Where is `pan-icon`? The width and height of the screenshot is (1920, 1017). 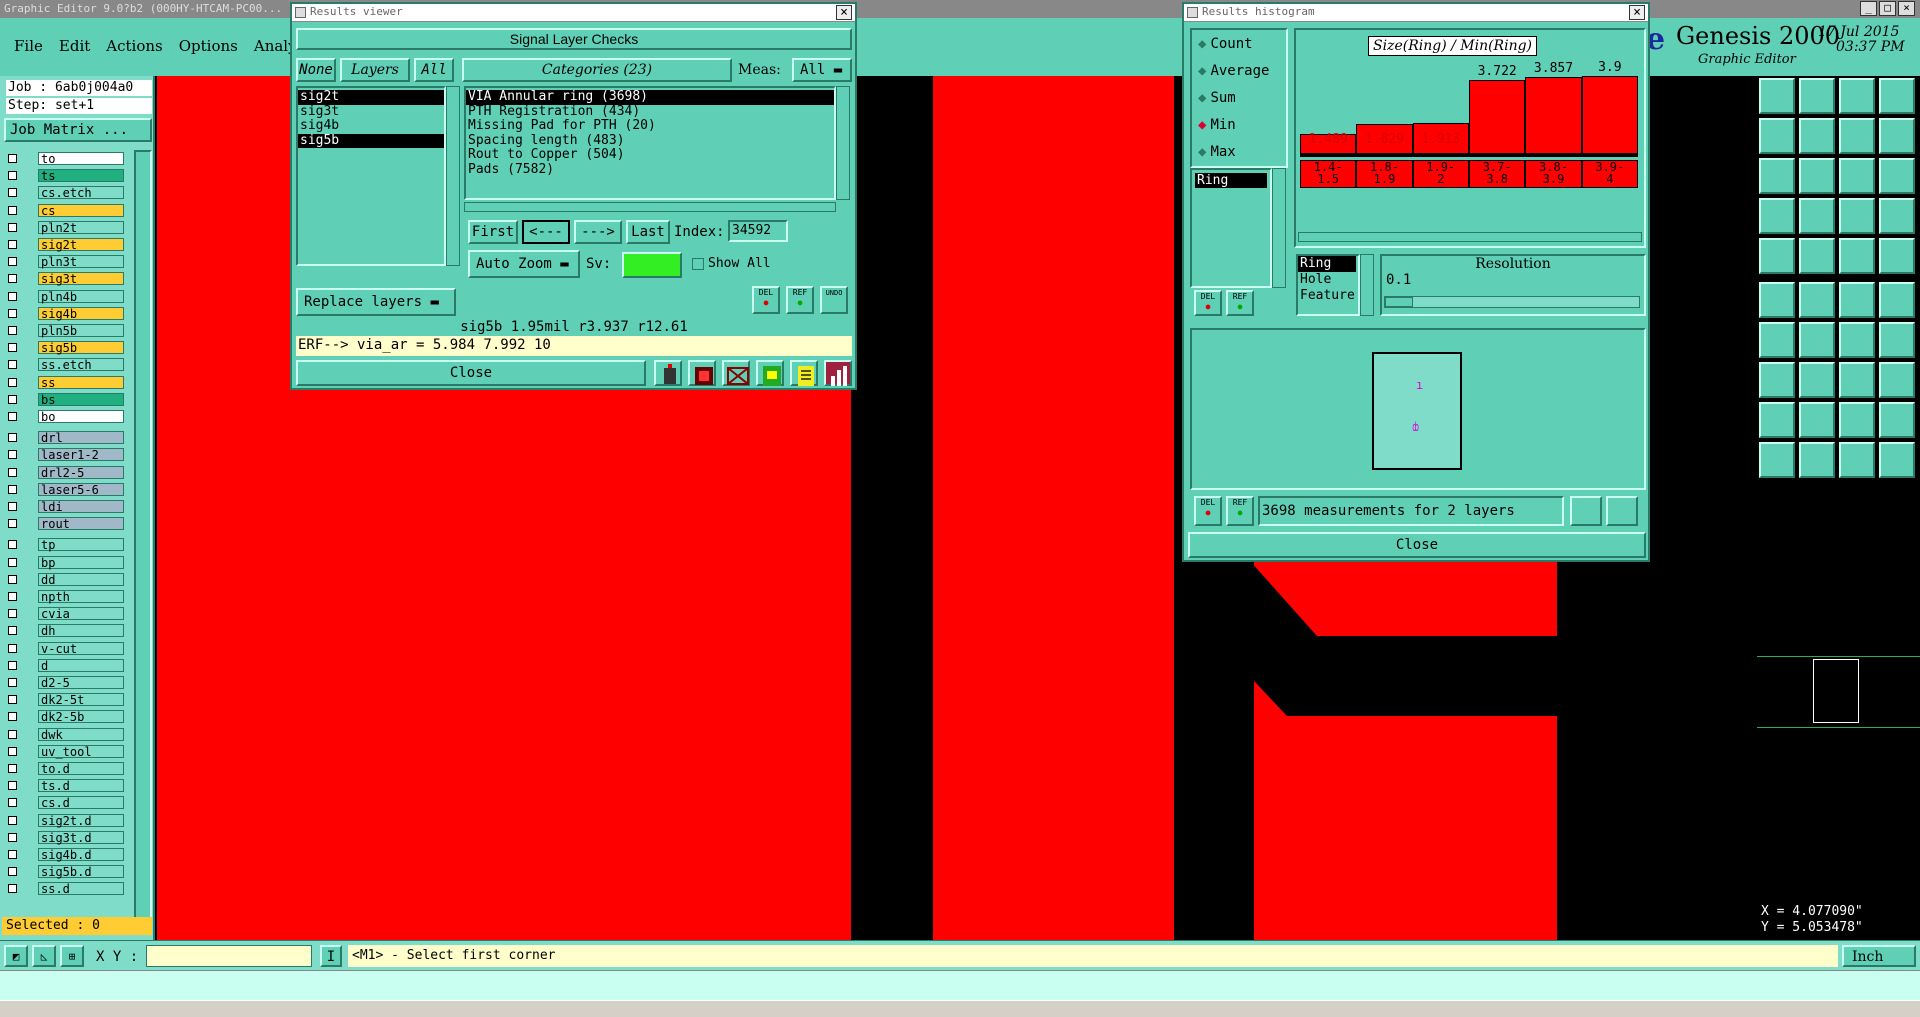 pan-icon is located at coordinates (668, 373).